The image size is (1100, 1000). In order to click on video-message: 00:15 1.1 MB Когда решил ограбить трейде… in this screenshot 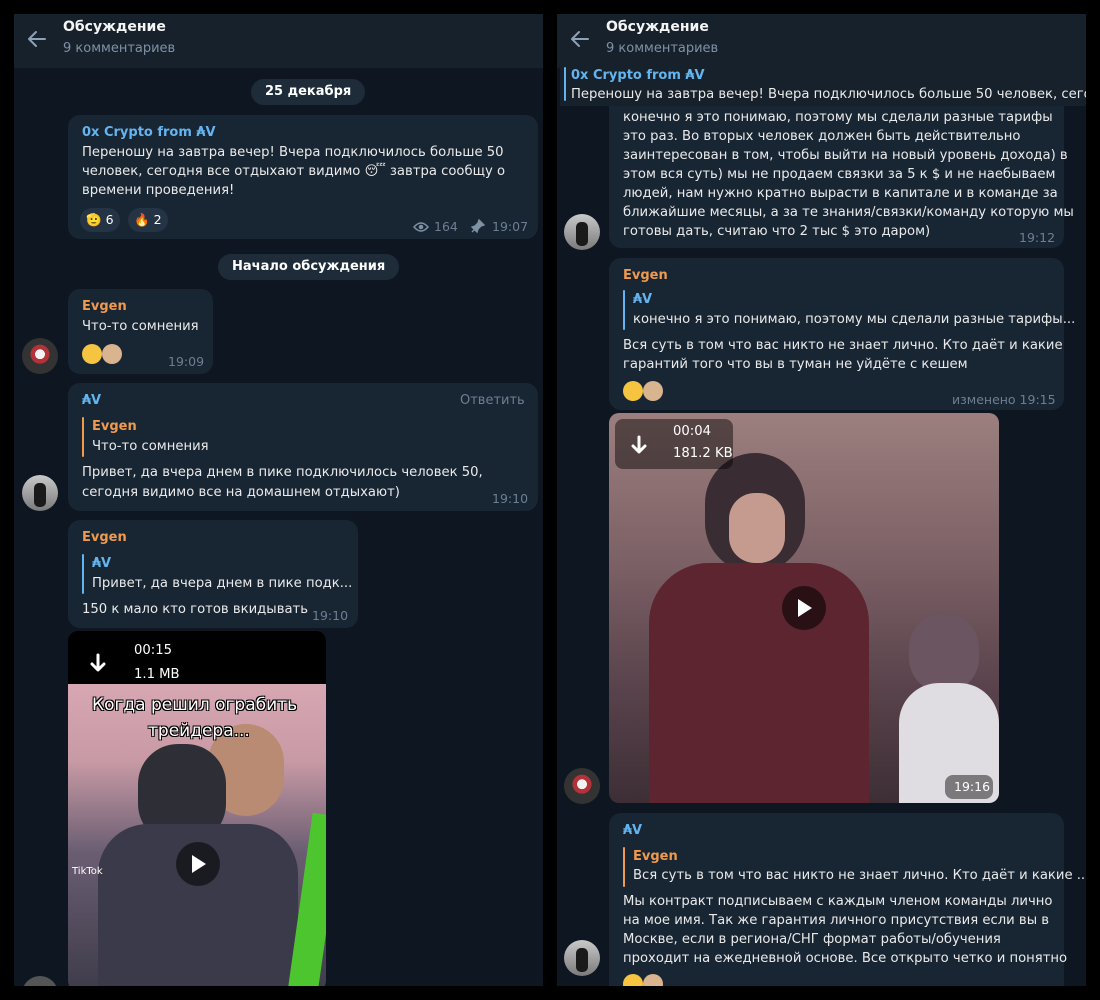, I will do `click(197, 808)`.